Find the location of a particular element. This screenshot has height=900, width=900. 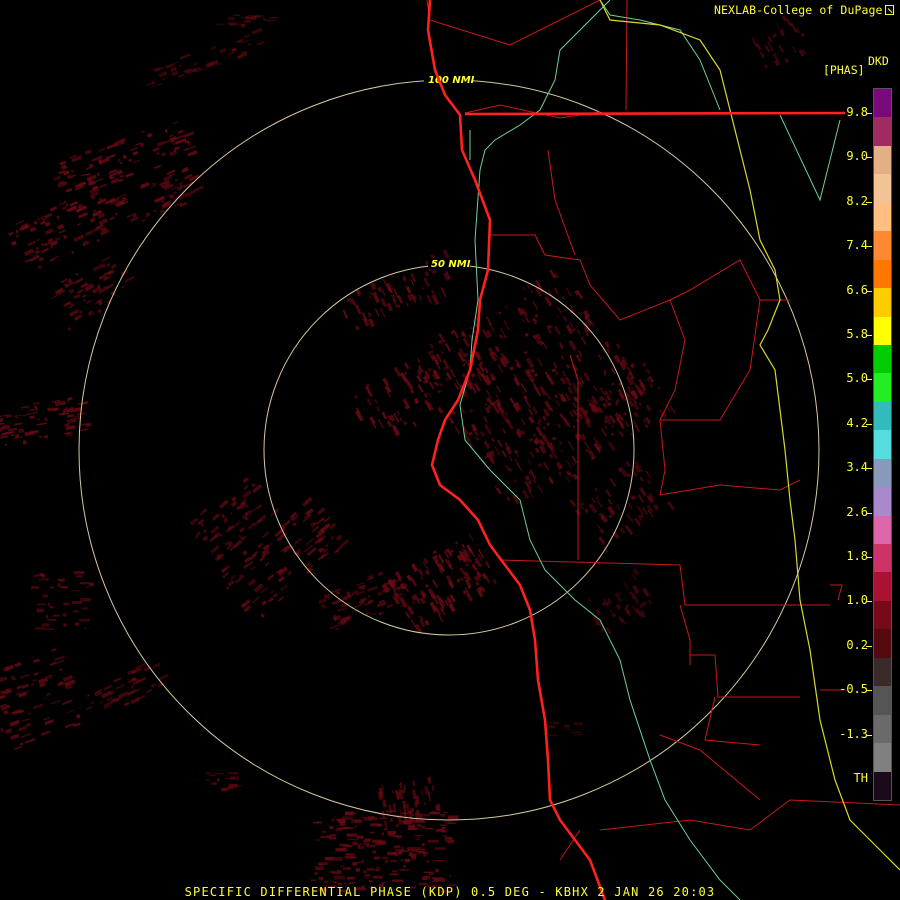

external-link-icon is located at coordinates (889, 10).